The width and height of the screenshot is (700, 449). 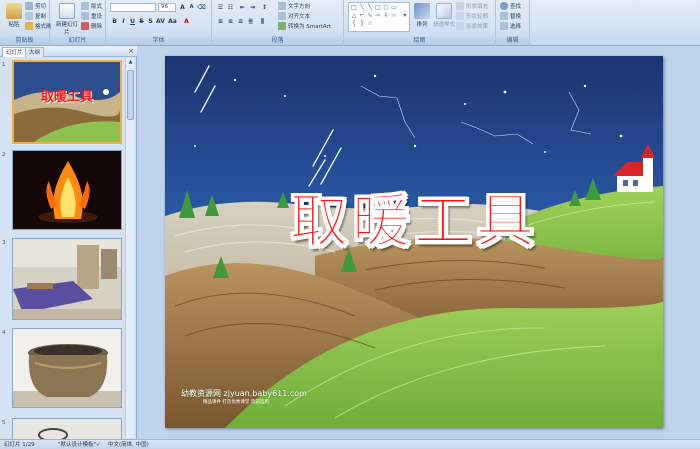 What do you see at coordinates (252, 7) in the screenshot?
I see `increase-indent-button: ⇥` at bounding box center [252, 7].